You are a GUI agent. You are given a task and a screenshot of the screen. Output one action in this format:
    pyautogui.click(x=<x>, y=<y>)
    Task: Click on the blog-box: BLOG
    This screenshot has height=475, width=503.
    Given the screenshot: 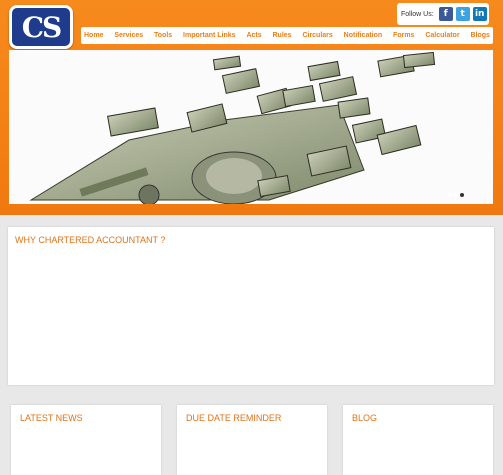 What is the action you would take?
    pyautogui.click(x=418, y=440)
    